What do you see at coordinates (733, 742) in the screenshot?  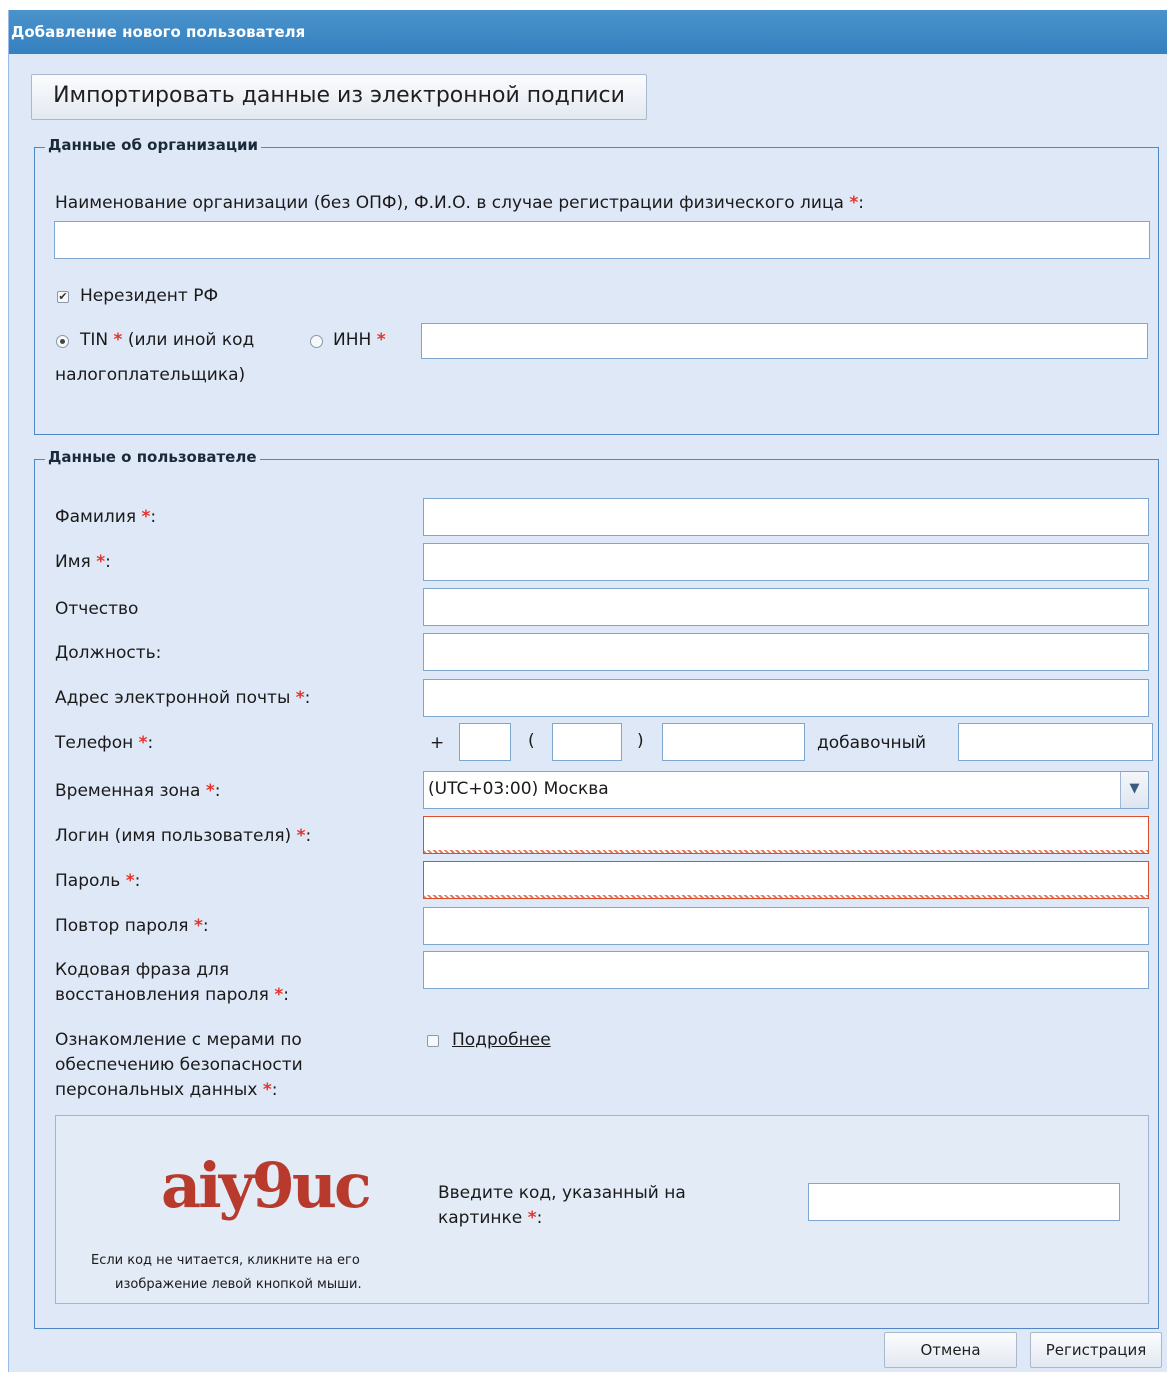 I see `phone-number-input` at bounding box center [733, 742].